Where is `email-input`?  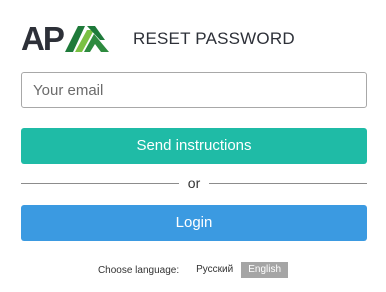 email-input is located at coordinates (194, 90).